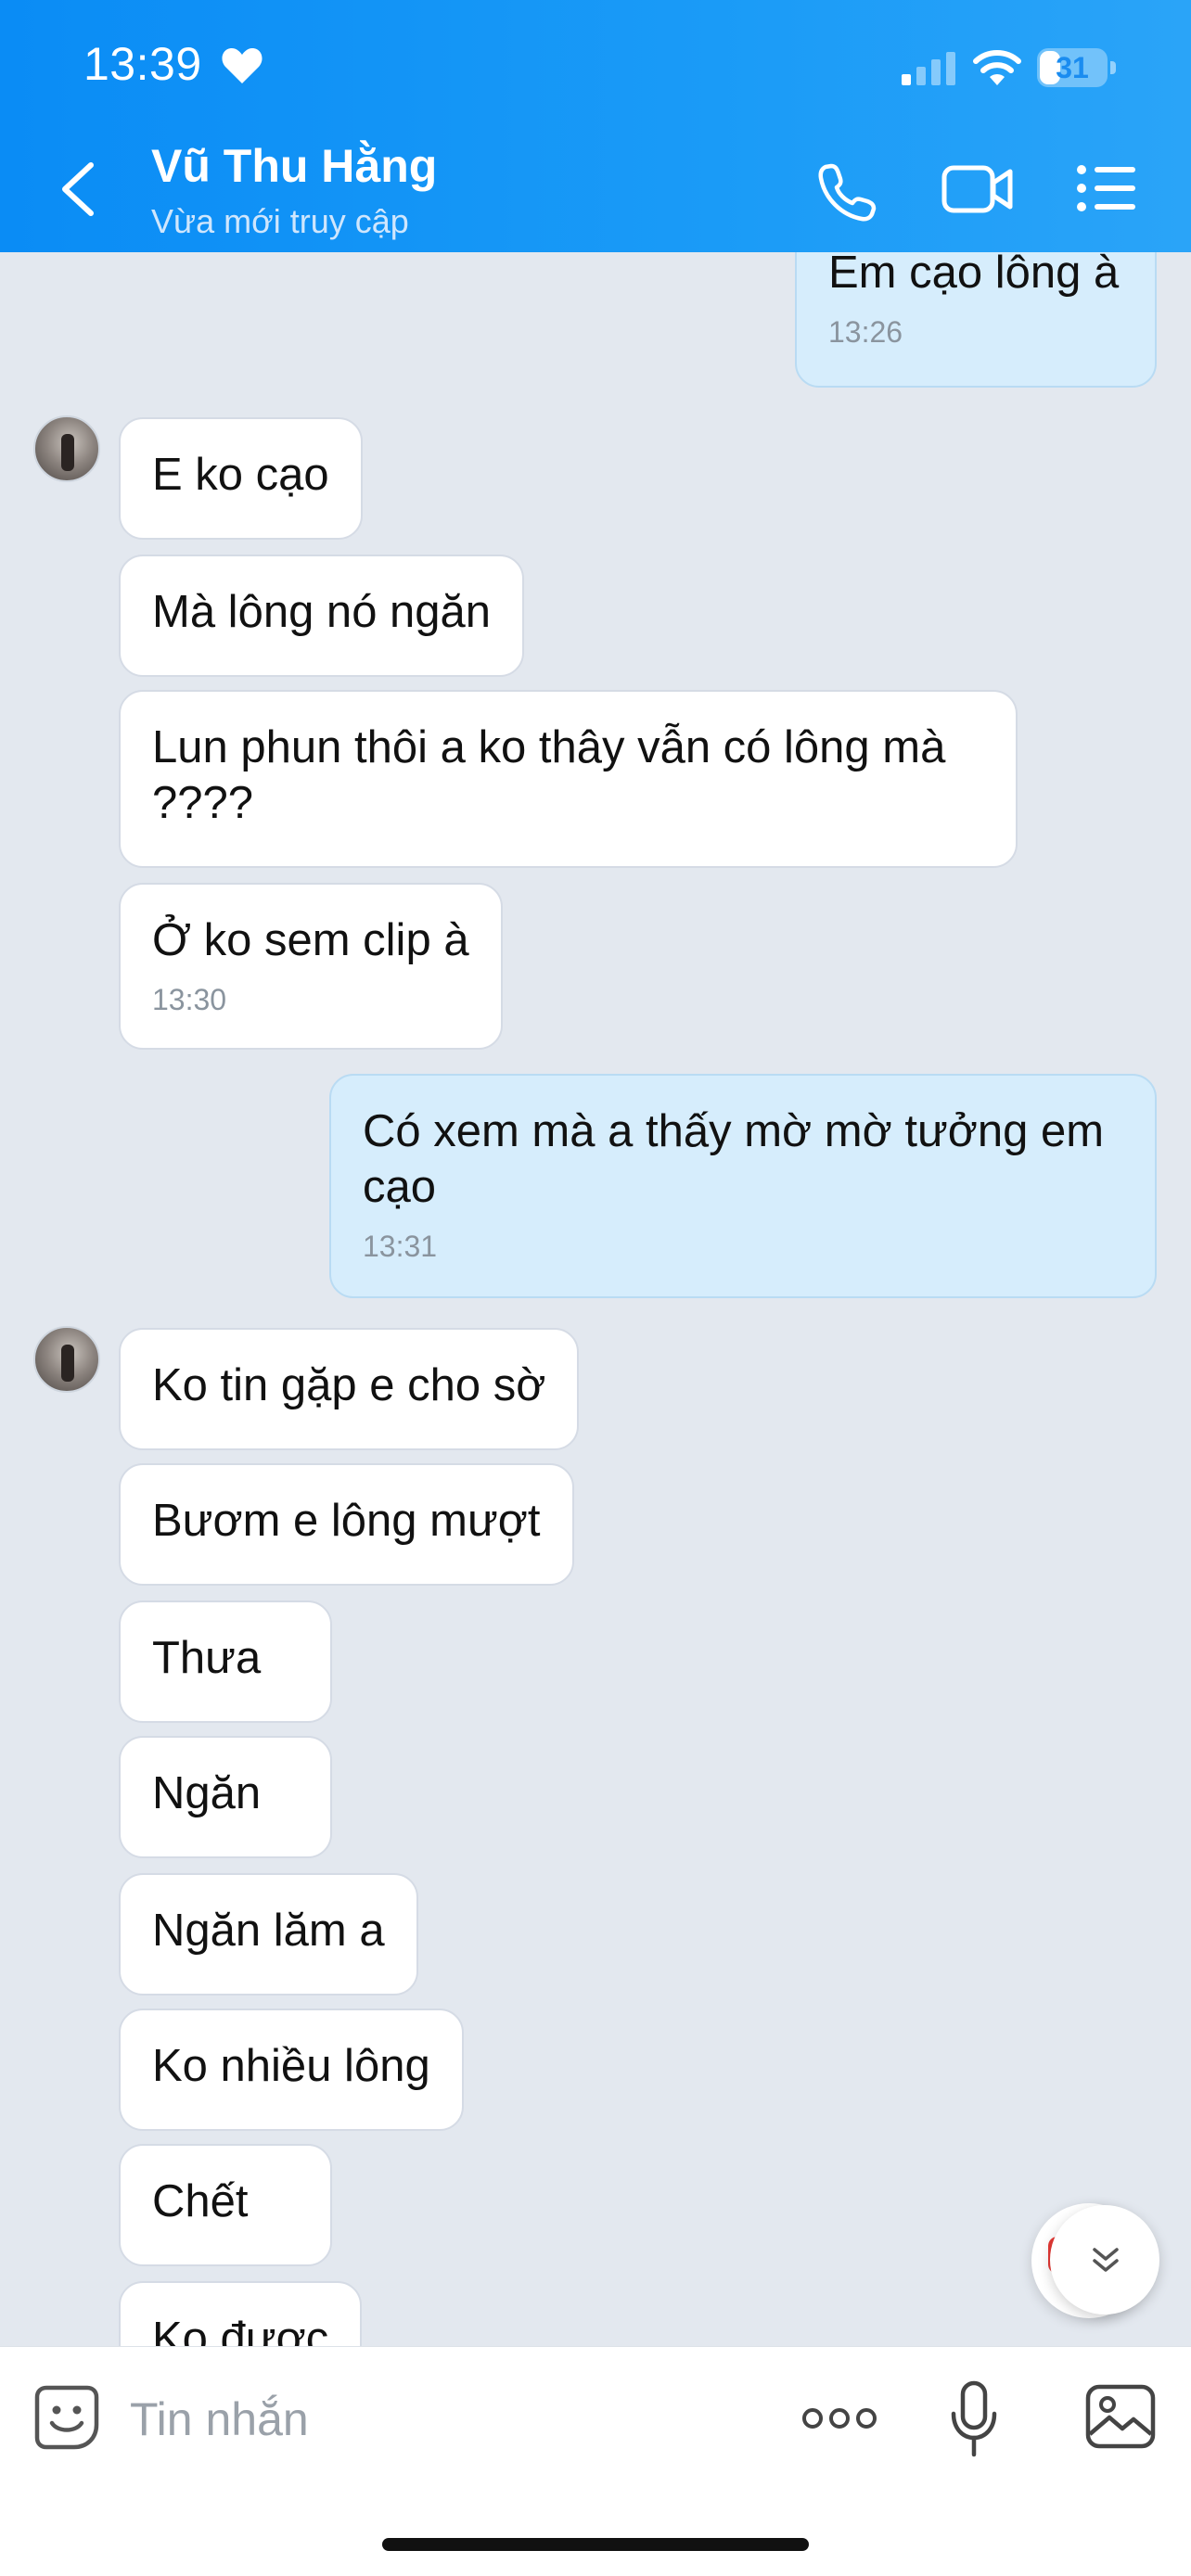 This screenshot has height=2576, width=1191. I want to click on message-text: E ko cạo, so click(240, 475).